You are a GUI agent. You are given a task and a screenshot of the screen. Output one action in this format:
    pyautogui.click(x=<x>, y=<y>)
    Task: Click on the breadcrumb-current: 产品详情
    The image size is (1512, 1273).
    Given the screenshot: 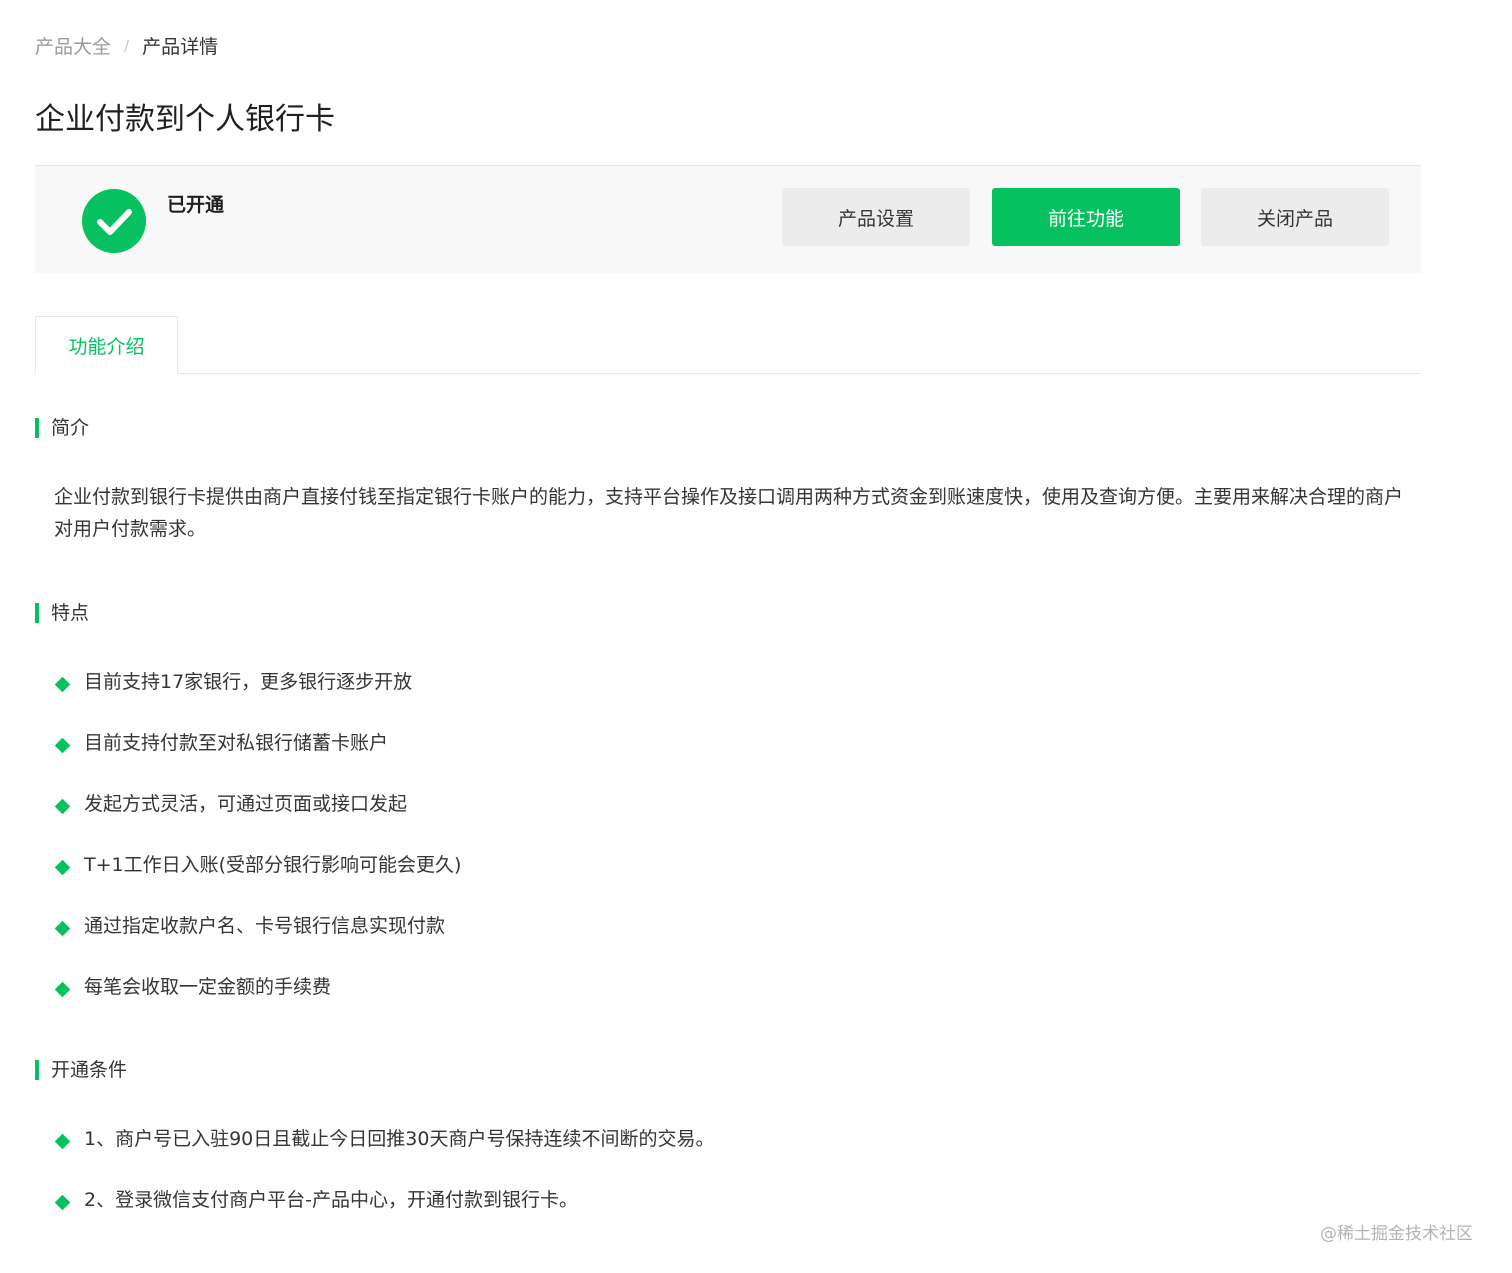 What is the action you would take?
    pyautogui.click(x=180, y=47)
    